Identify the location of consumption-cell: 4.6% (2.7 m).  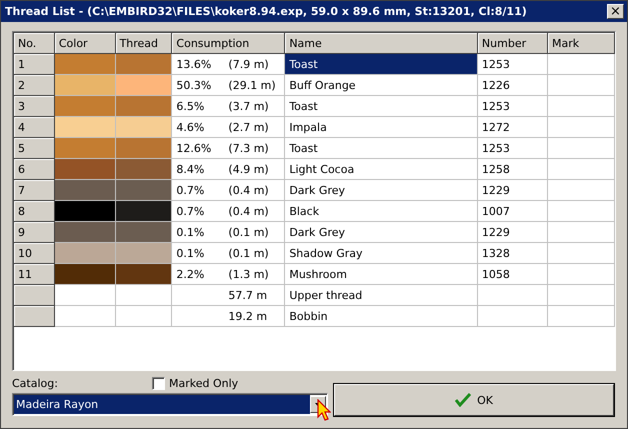
(228, 127).